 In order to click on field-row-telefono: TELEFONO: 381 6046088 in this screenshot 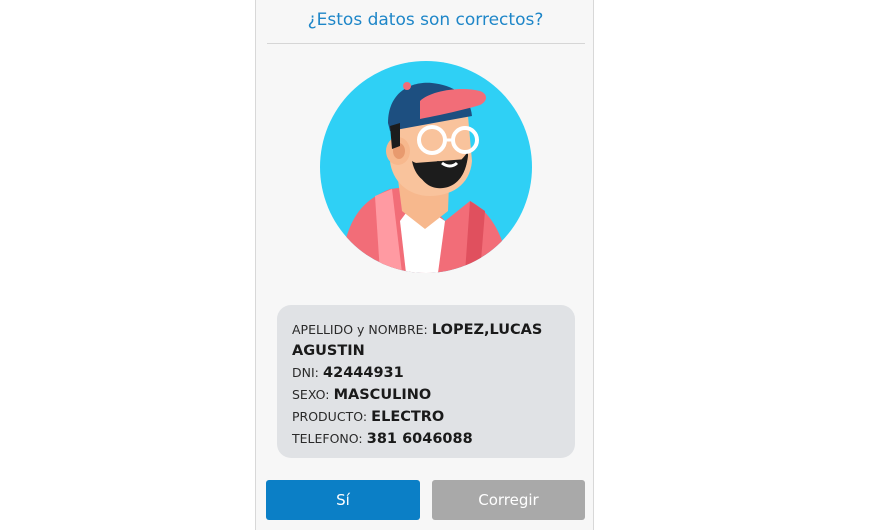, I will do `click(426, 439)`.